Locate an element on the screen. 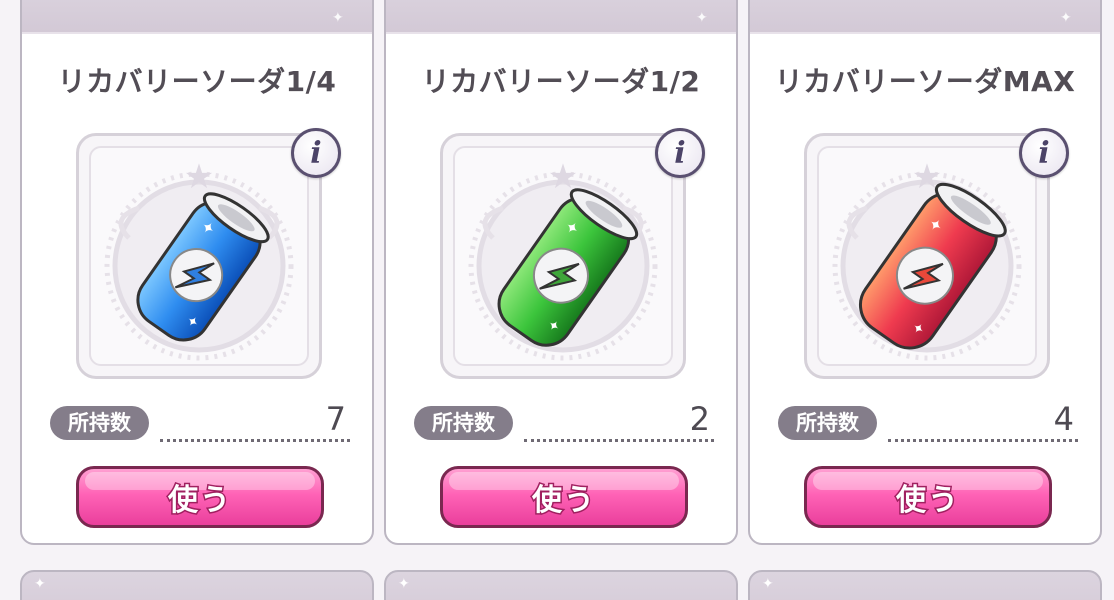 This screenshot has height=600, width=1114. owned-count: 4 is located at coordinates (1063, 419).